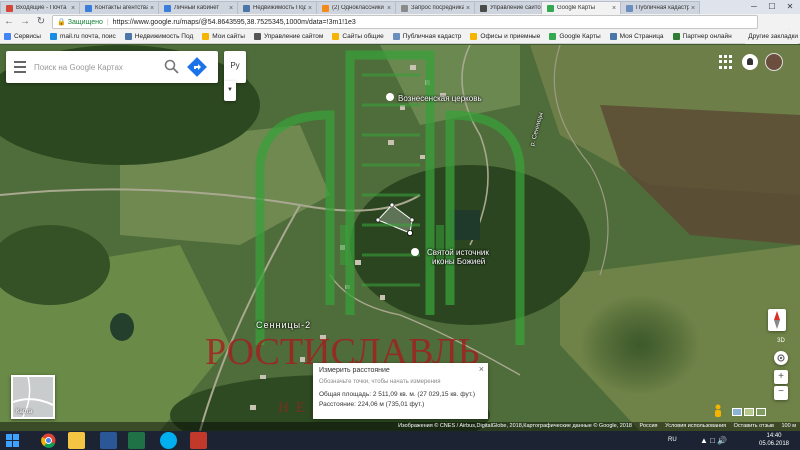 This screenshot has width=800, height=450. Describe the element at coordinates (158, 36) in the screenshot. I see `bookmark-item: Недвижимость Под` at that location.